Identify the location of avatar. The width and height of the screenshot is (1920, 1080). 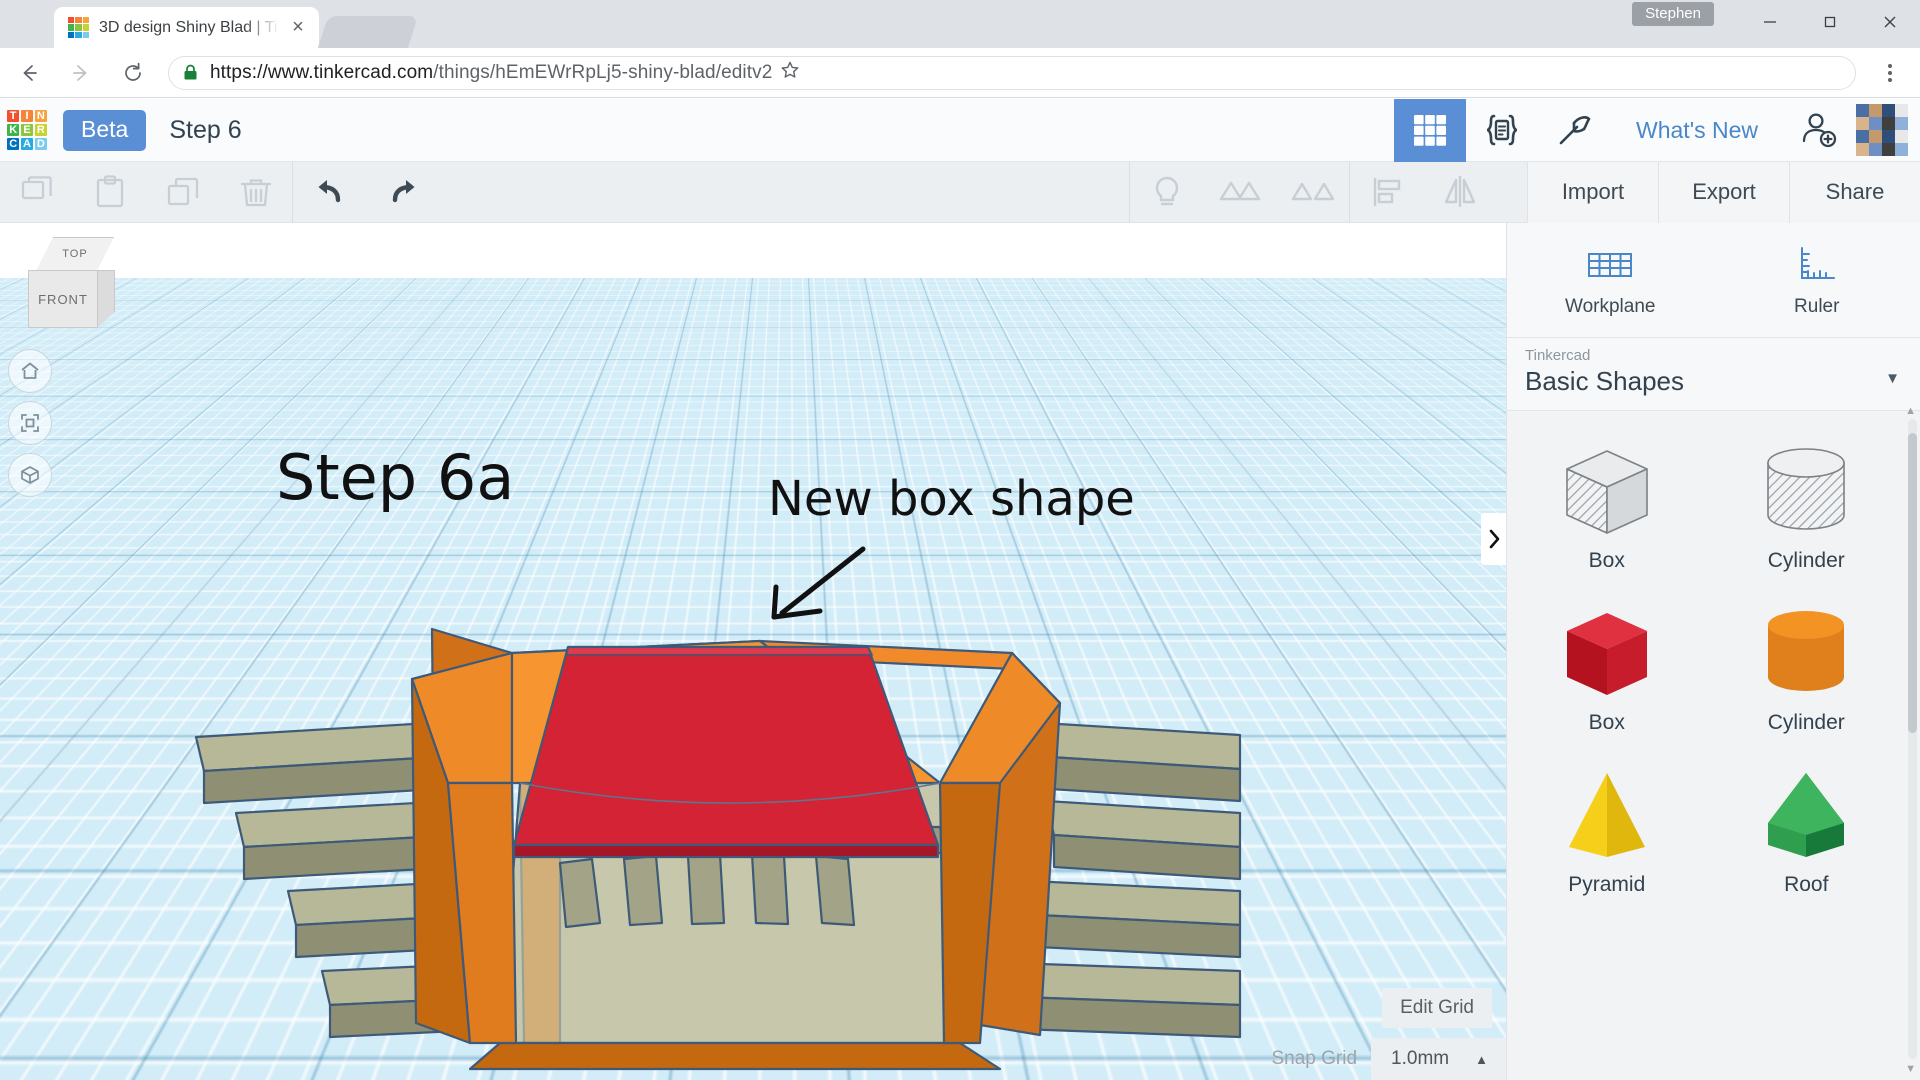
(1886, 130).